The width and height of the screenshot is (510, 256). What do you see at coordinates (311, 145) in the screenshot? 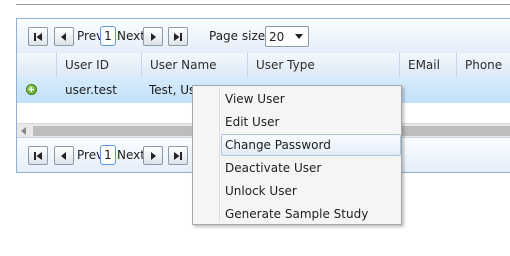
I see `menu-item-change-password: Change Password` at bounding box center [311, 145].